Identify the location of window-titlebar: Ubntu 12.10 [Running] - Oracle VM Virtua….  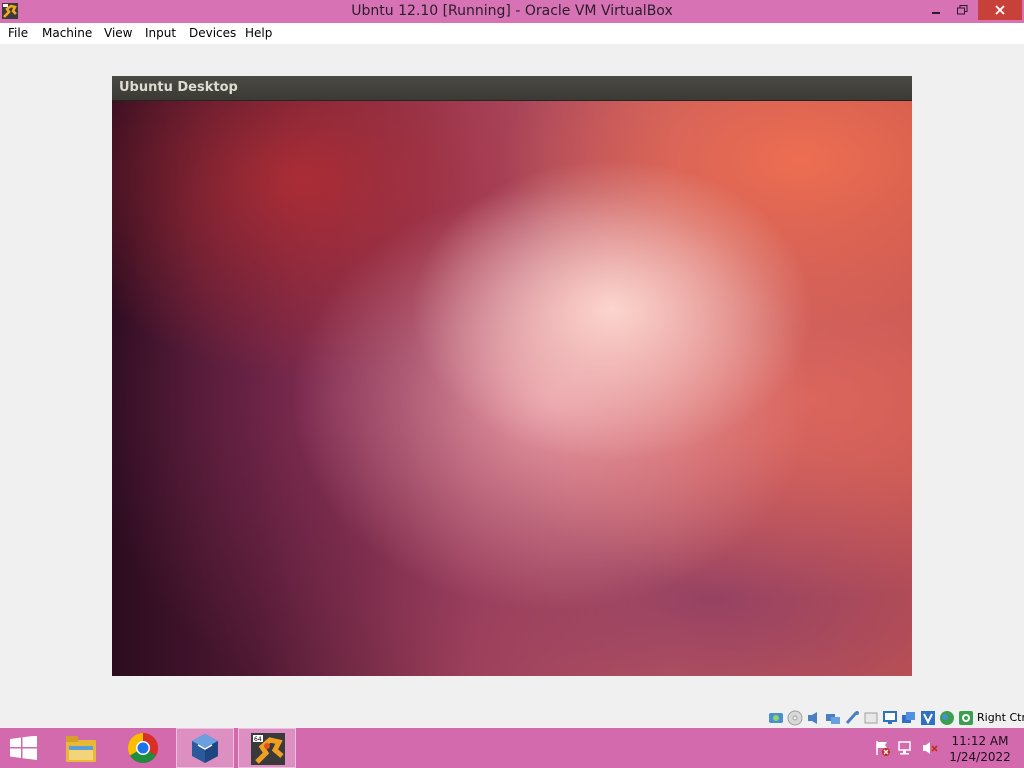
(512, 11).